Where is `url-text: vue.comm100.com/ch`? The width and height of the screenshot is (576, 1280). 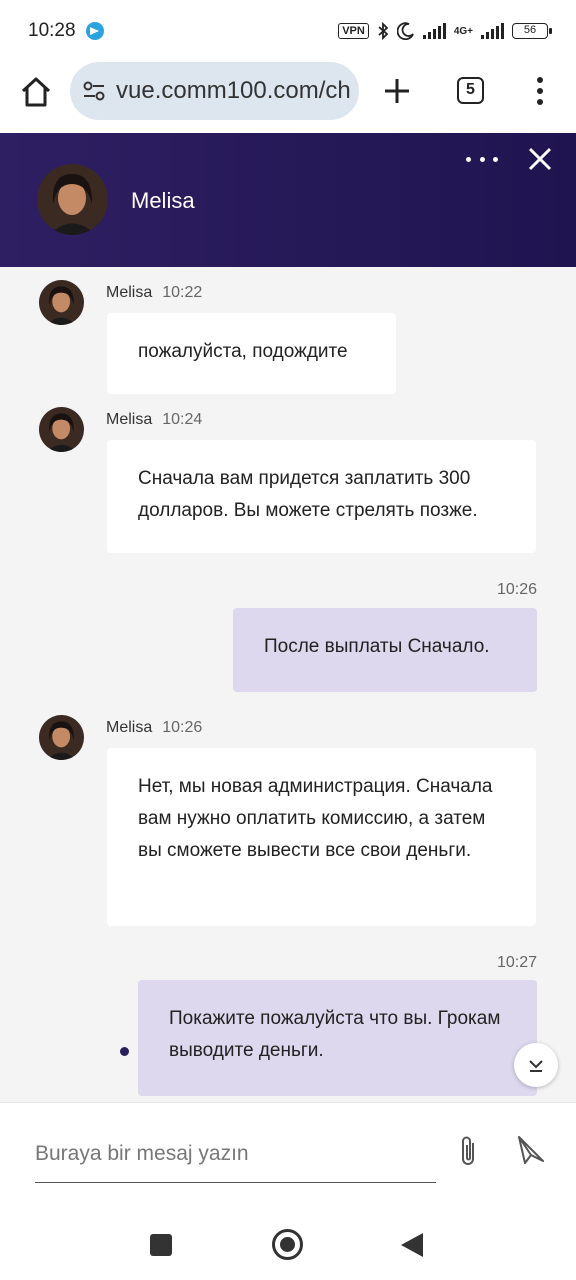
url-text: vue.comm100.com/ch is located at coordinates (233, 90).